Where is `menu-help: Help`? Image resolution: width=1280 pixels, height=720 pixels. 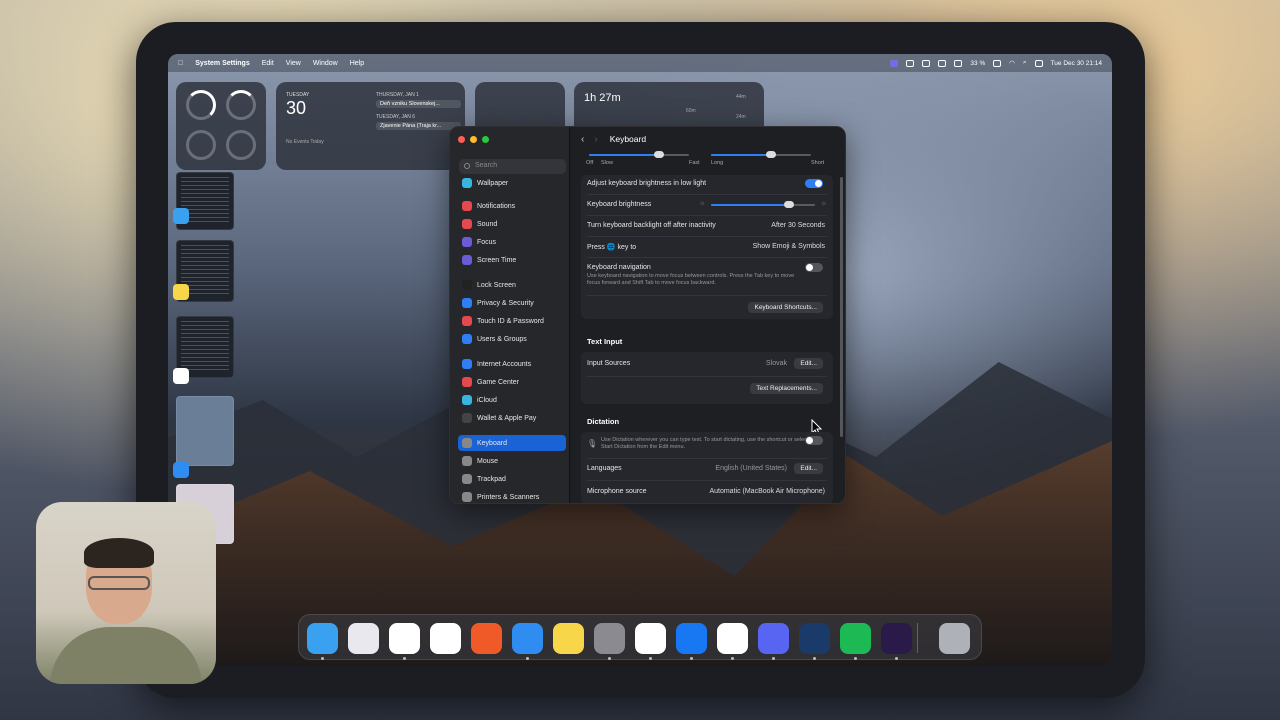
menu-help: Help is located at coordinates (357, 63).